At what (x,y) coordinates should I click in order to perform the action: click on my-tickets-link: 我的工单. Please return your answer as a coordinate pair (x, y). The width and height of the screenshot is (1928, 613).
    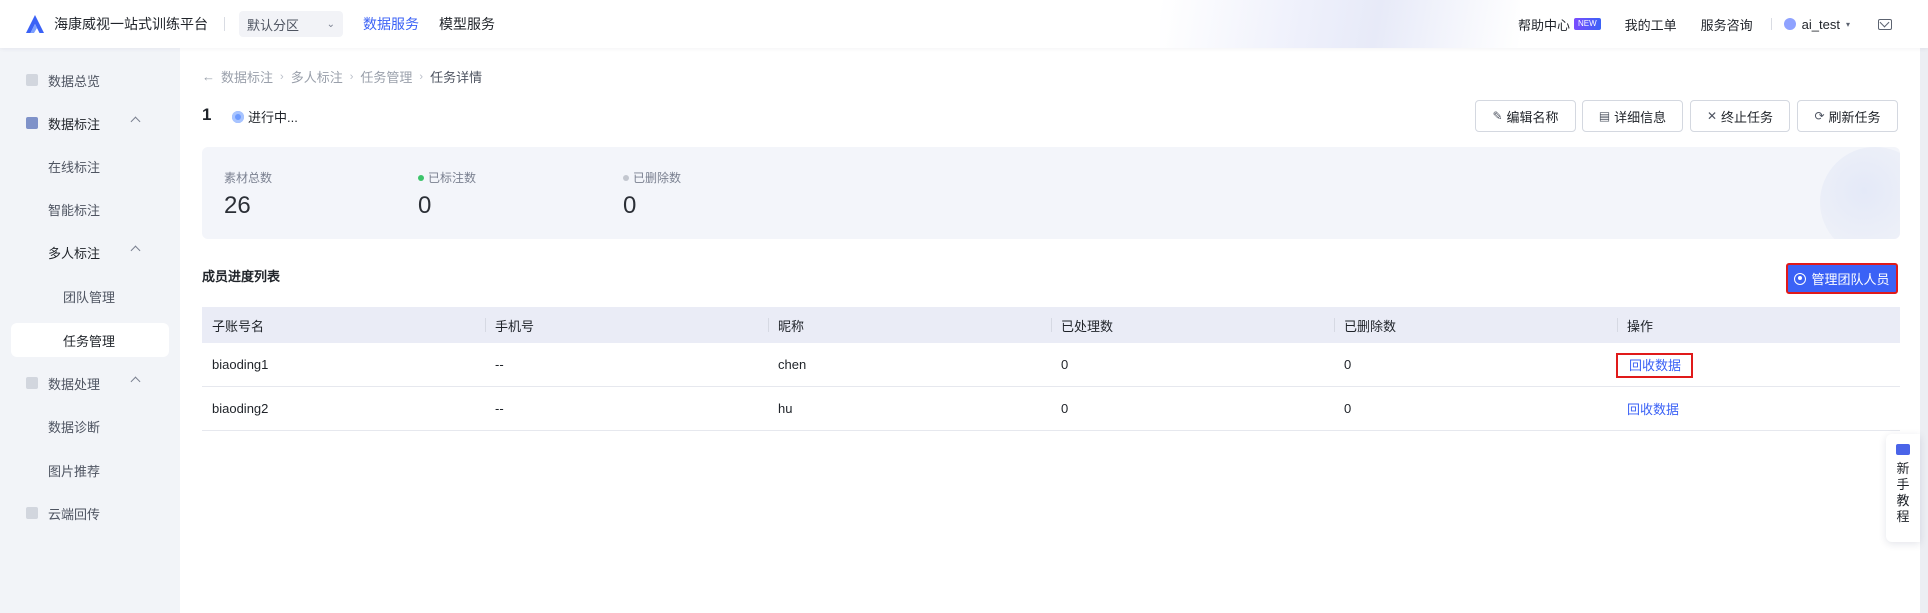
    Looking at the image, I should click on (1651, 24).